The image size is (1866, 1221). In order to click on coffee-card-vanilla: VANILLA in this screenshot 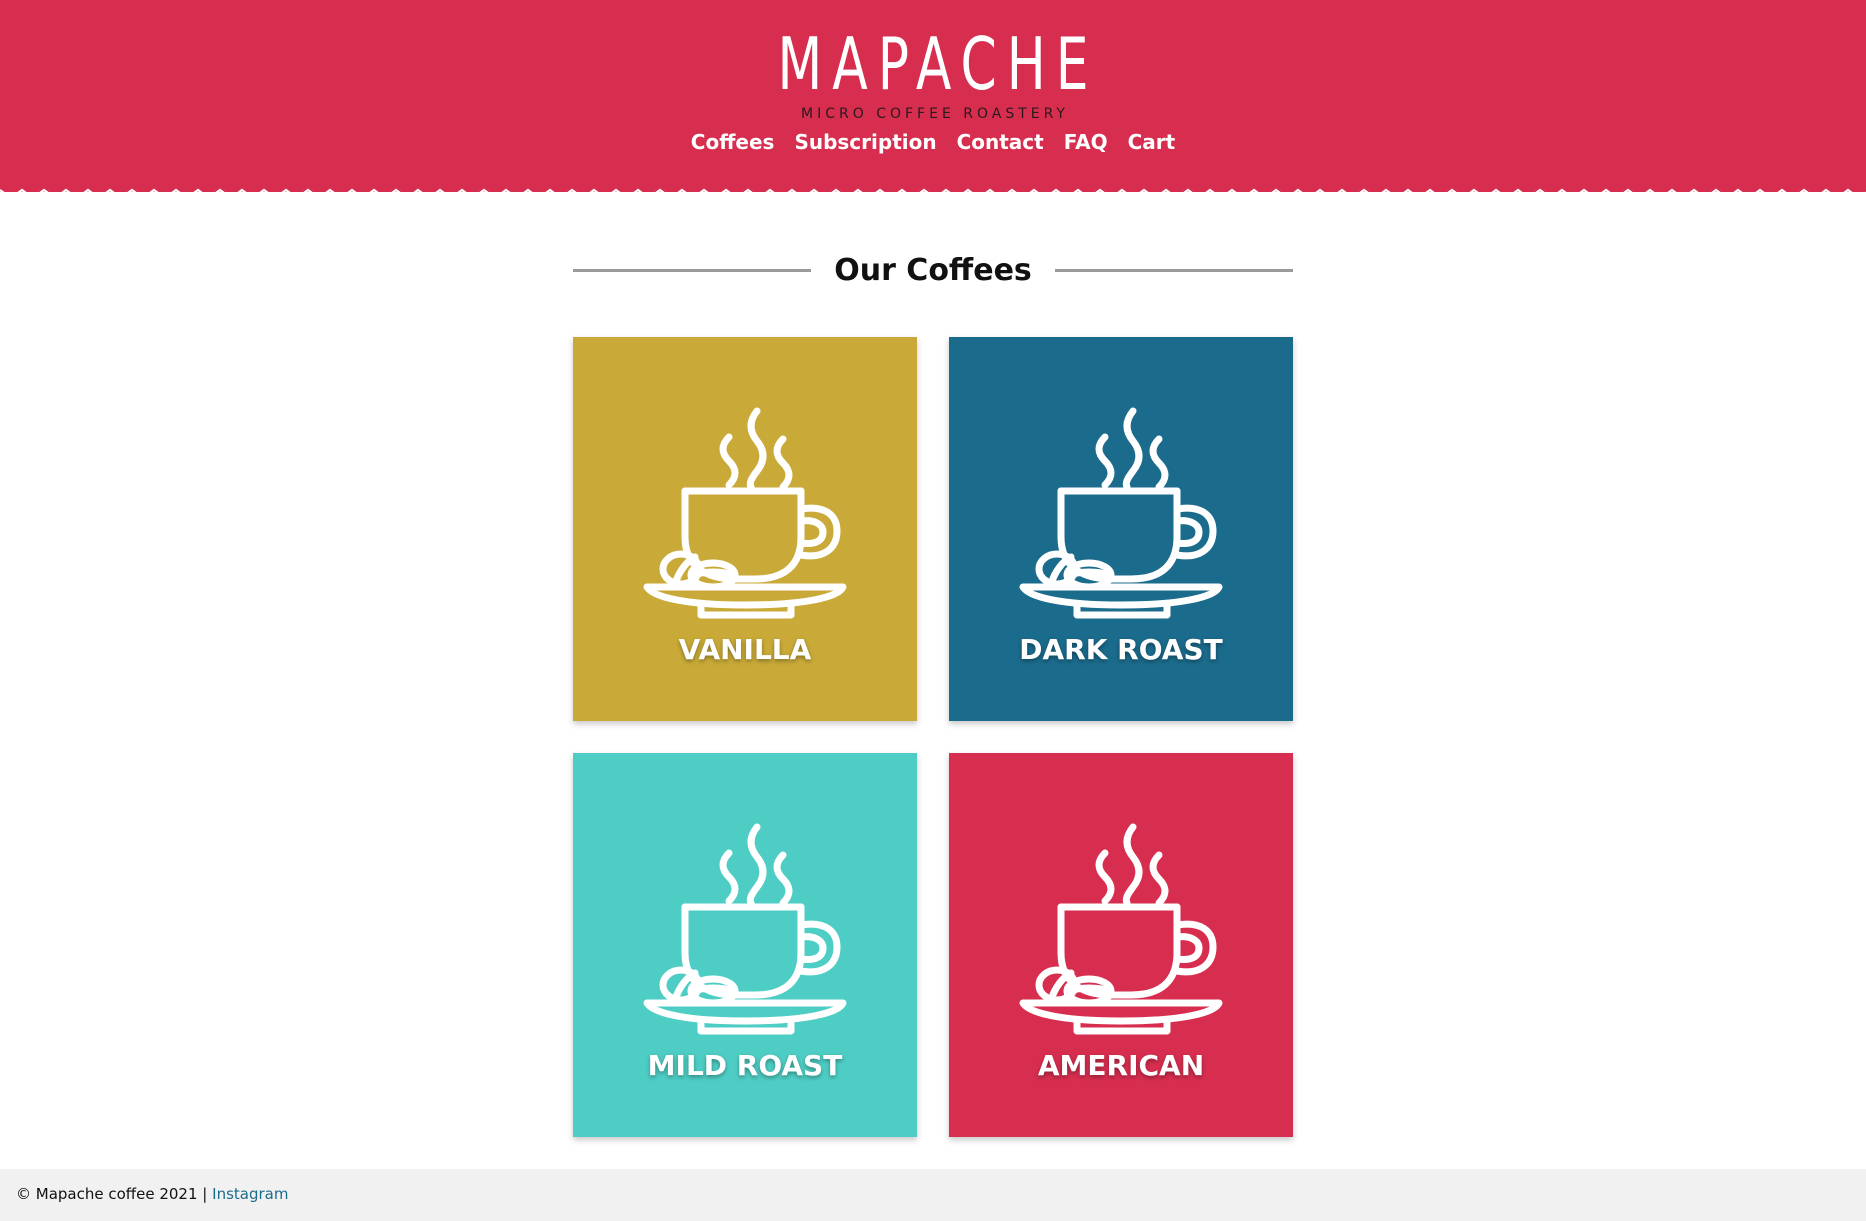, I will do `click(745, 529)`.